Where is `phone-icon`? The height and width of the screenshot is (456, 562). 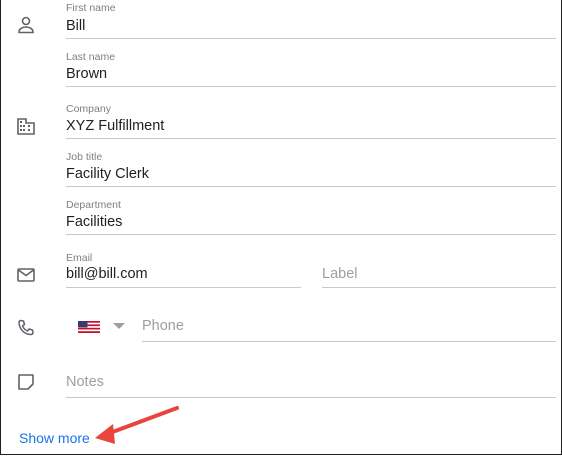 phone-icon is located at coordinates (26, 328).